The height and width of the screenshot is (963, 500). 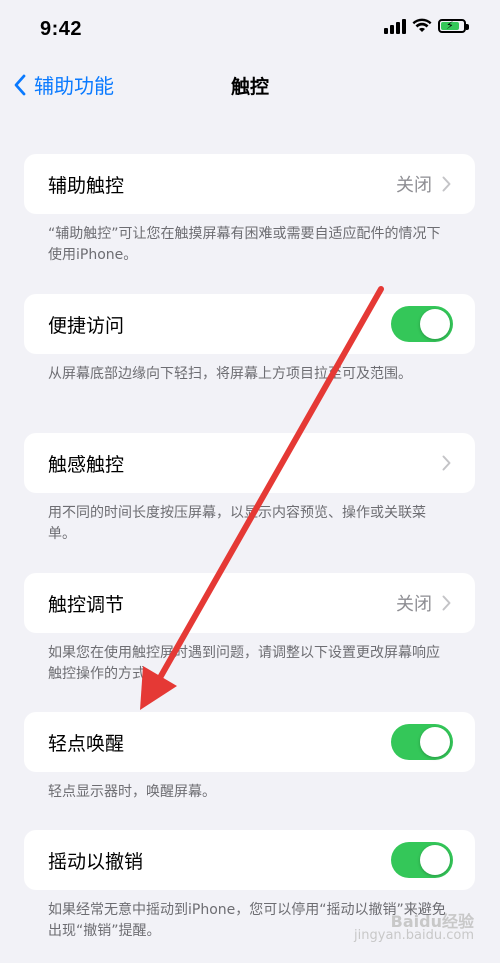 I want to click on status-icons: ⚡, so click(x=426, y=26).